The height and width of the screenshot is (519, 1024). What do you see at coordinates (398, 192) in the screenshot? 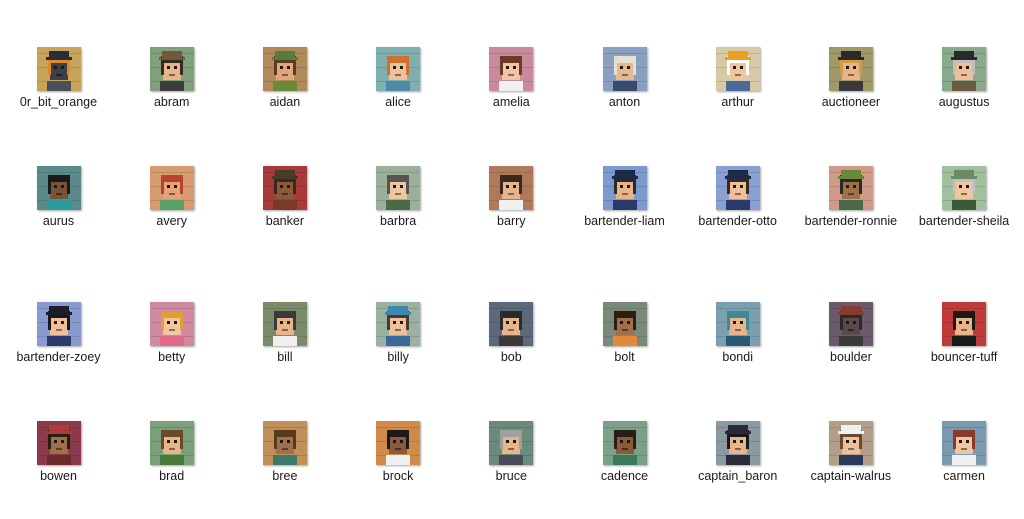
I see `file-item: barbra` at bounding box center [398, 192].